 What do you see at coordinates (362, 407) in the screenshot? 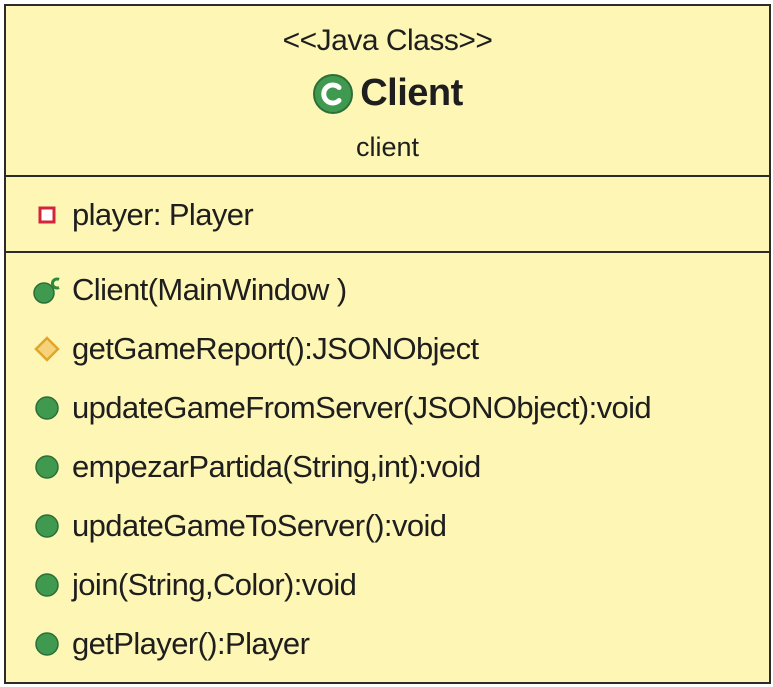
I see `operation-text: updateGameFromServer(JSONObject):void` at bounding box center [362, 407].